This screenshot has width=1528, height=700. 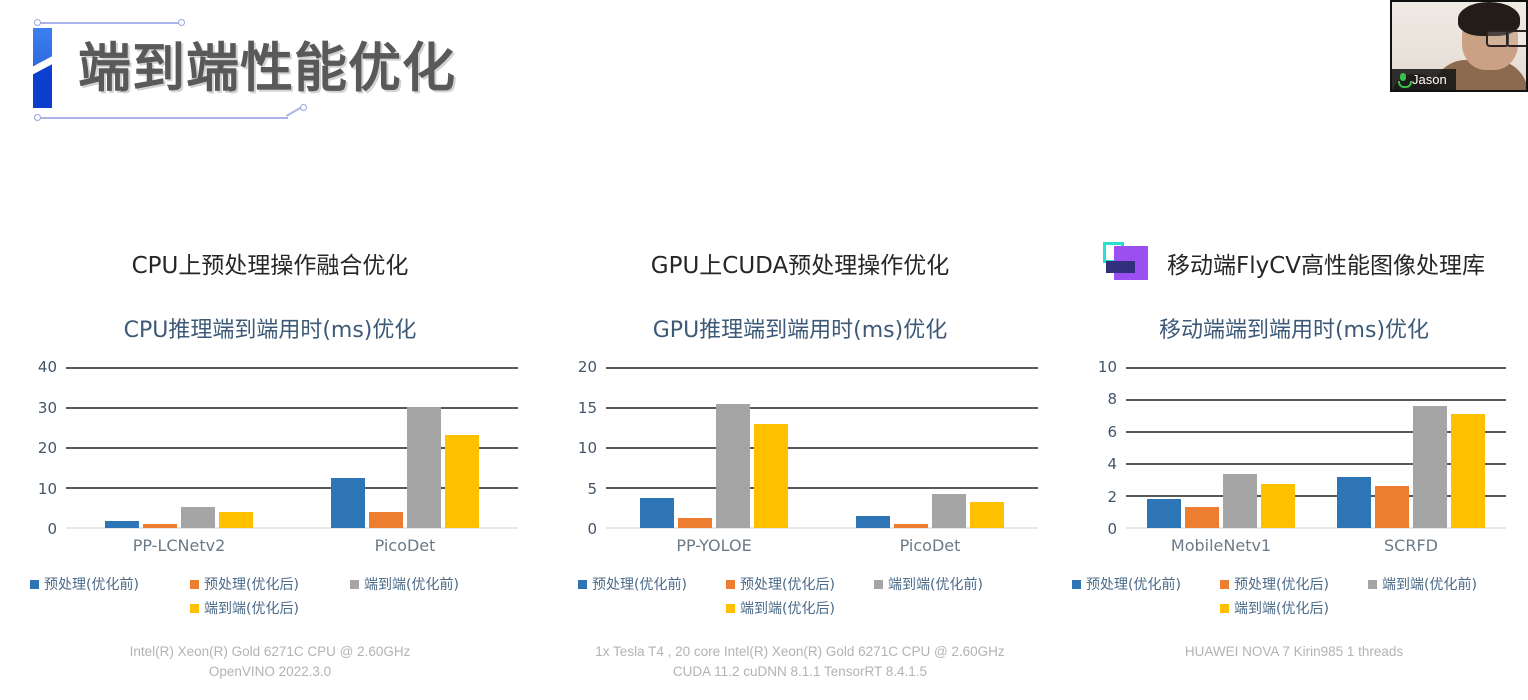 I want to click on column-heading-mobile: 移动端FlyCV高性能图像处理库, so click(x=1294, y=263).